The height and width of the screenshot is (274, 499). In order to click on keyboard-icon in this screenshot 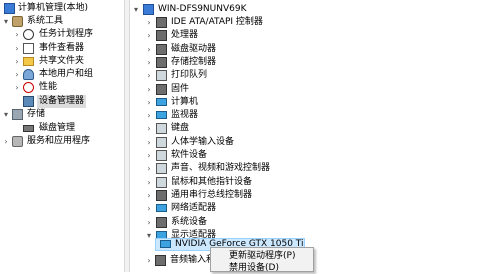, I will do `click(161, 129)`.